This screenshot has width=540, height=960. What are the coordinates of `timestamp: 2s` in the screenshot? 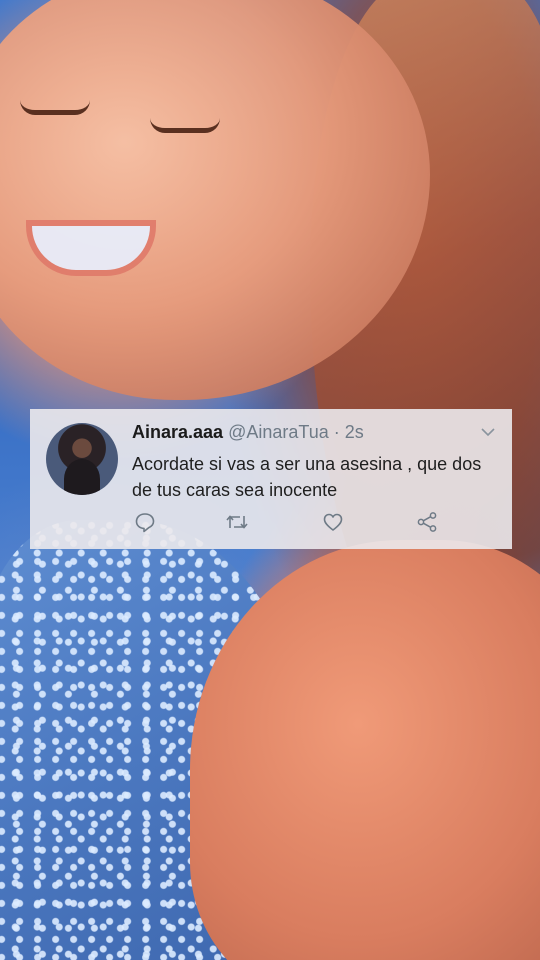 It's located at (354, 432).